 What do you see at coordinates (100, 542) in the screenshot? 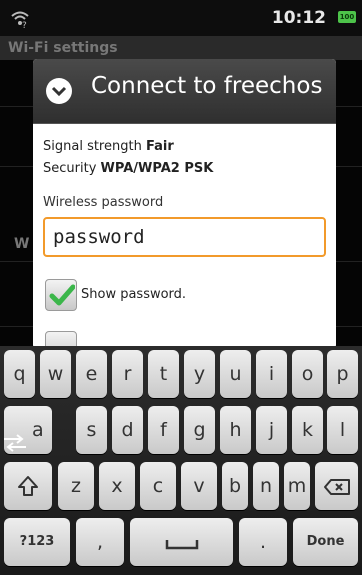
I see `comma-key: ,` at bounding box center [100, 542].